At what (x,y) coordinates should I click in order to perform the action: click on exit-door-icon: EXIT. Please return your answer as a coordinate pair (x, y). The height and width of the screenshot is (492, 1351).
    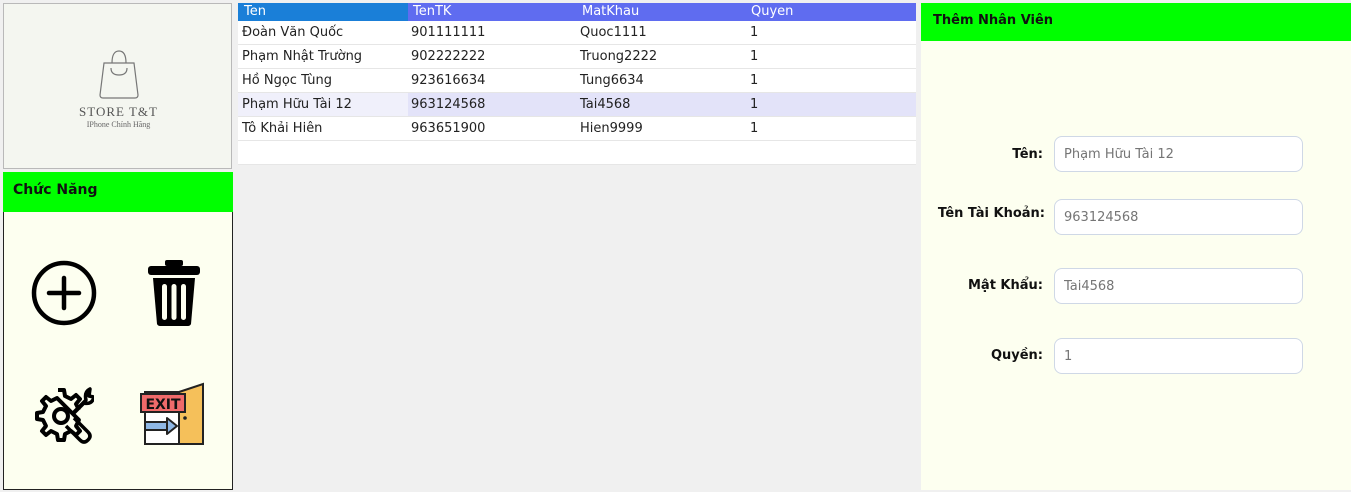
    Looking at the image, I should click on (173, 414).